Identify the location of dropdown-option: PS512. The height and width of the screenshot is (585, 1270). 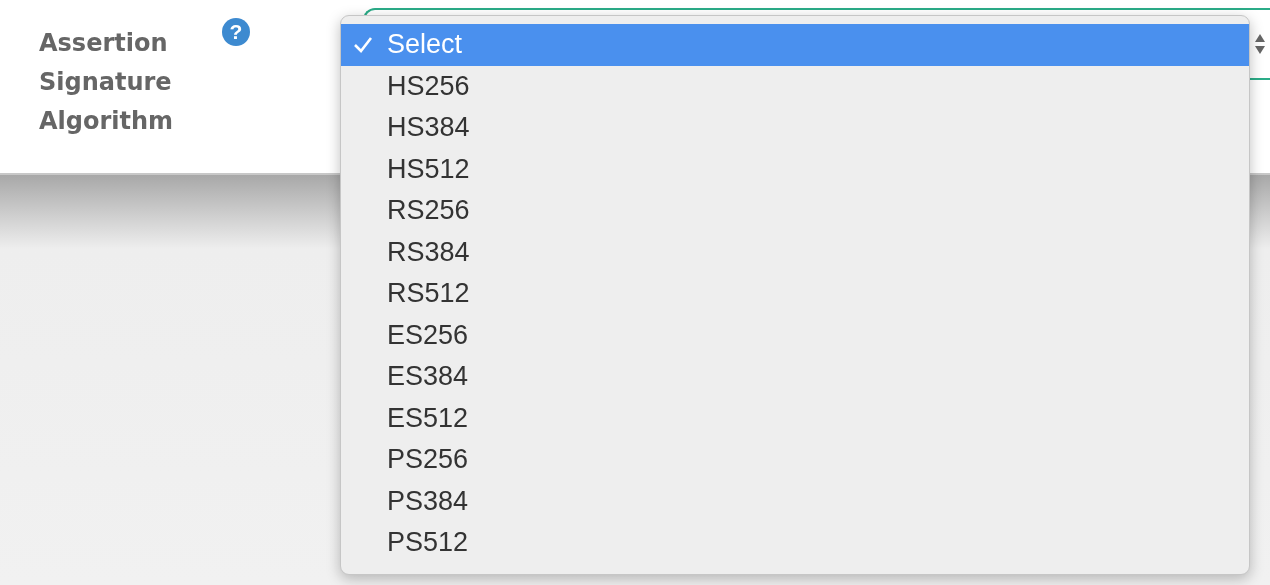
(795, 543).